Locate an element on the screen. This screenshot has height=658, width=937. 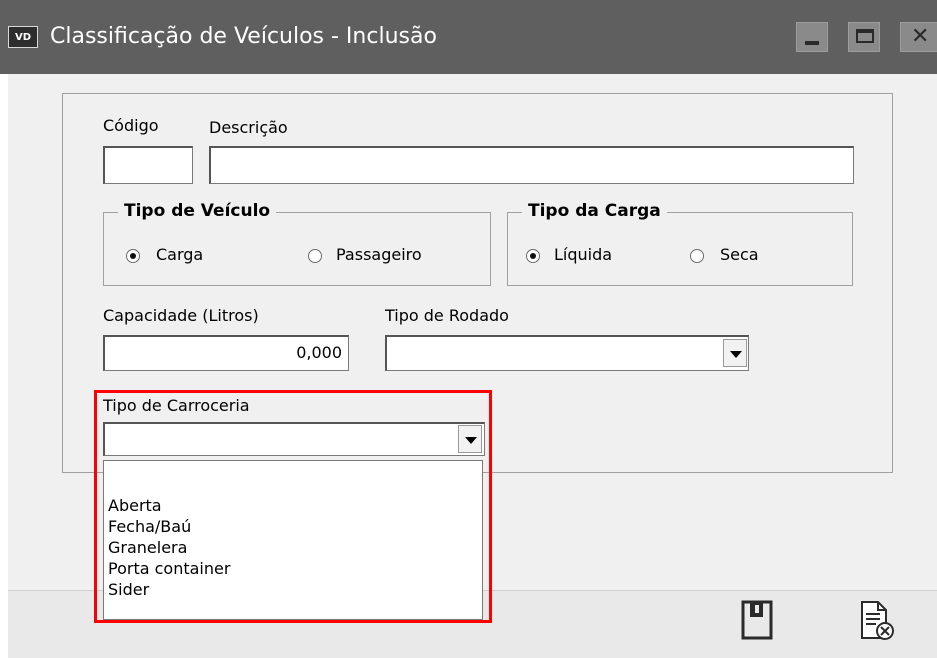
passageiro-radio is located at coordinates (315, 256).